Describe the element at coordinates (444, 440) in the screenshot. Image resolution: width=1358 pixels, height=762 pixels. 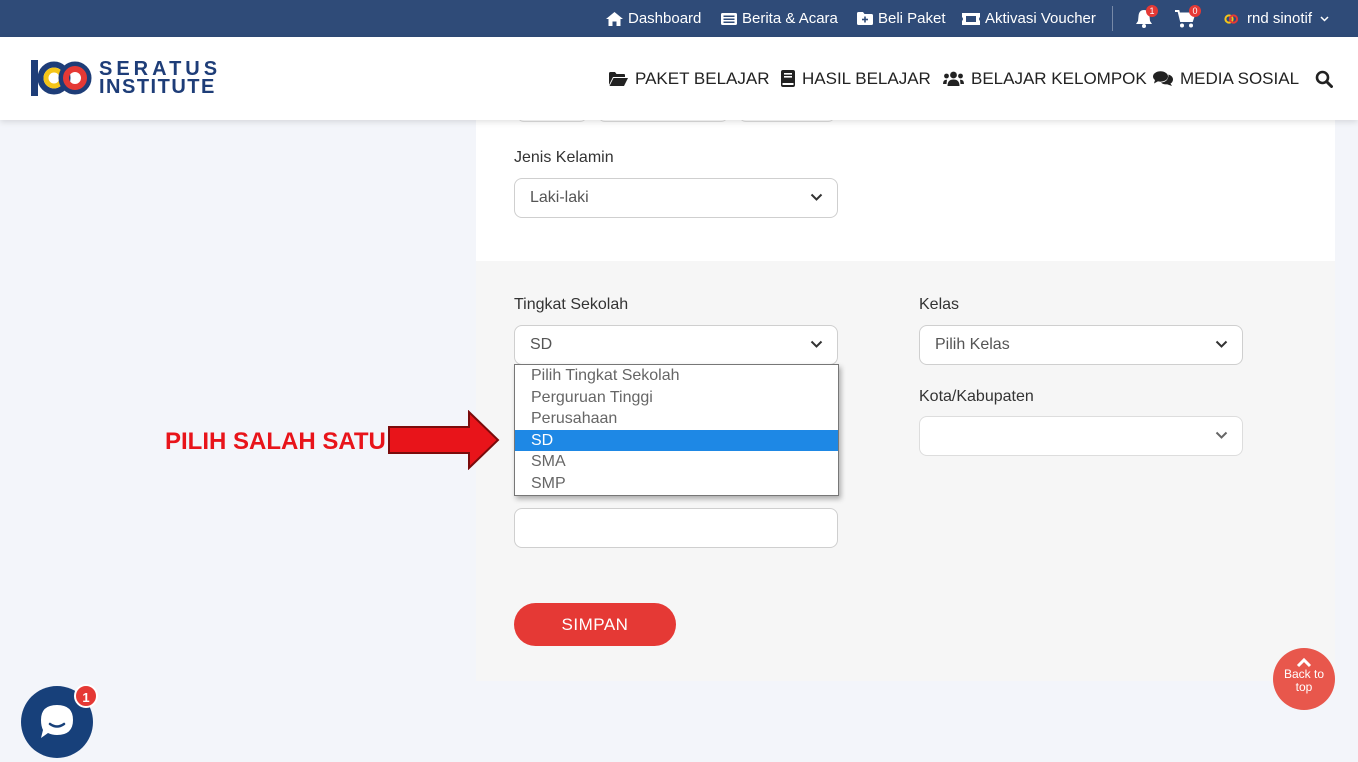
I see `red-arrow-icon` at that location.